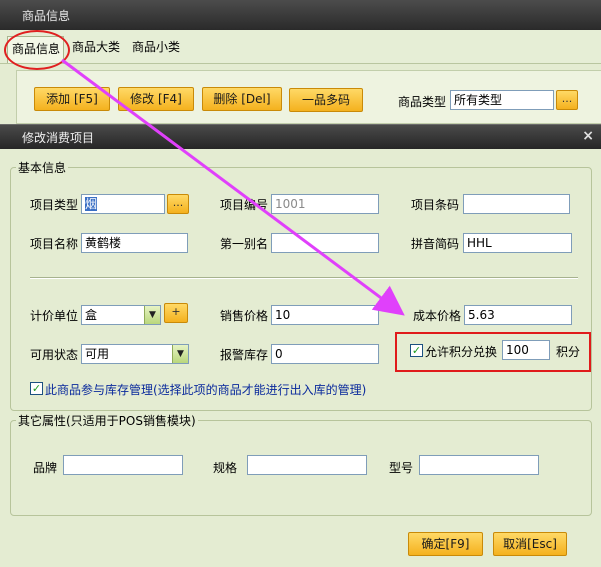 This screenshot has width=601, height=567. What do you see at coordinates (242, 99) in the screenshot?
I see `delete-button: 删除 [Del]` at bounding box center [242, 99].